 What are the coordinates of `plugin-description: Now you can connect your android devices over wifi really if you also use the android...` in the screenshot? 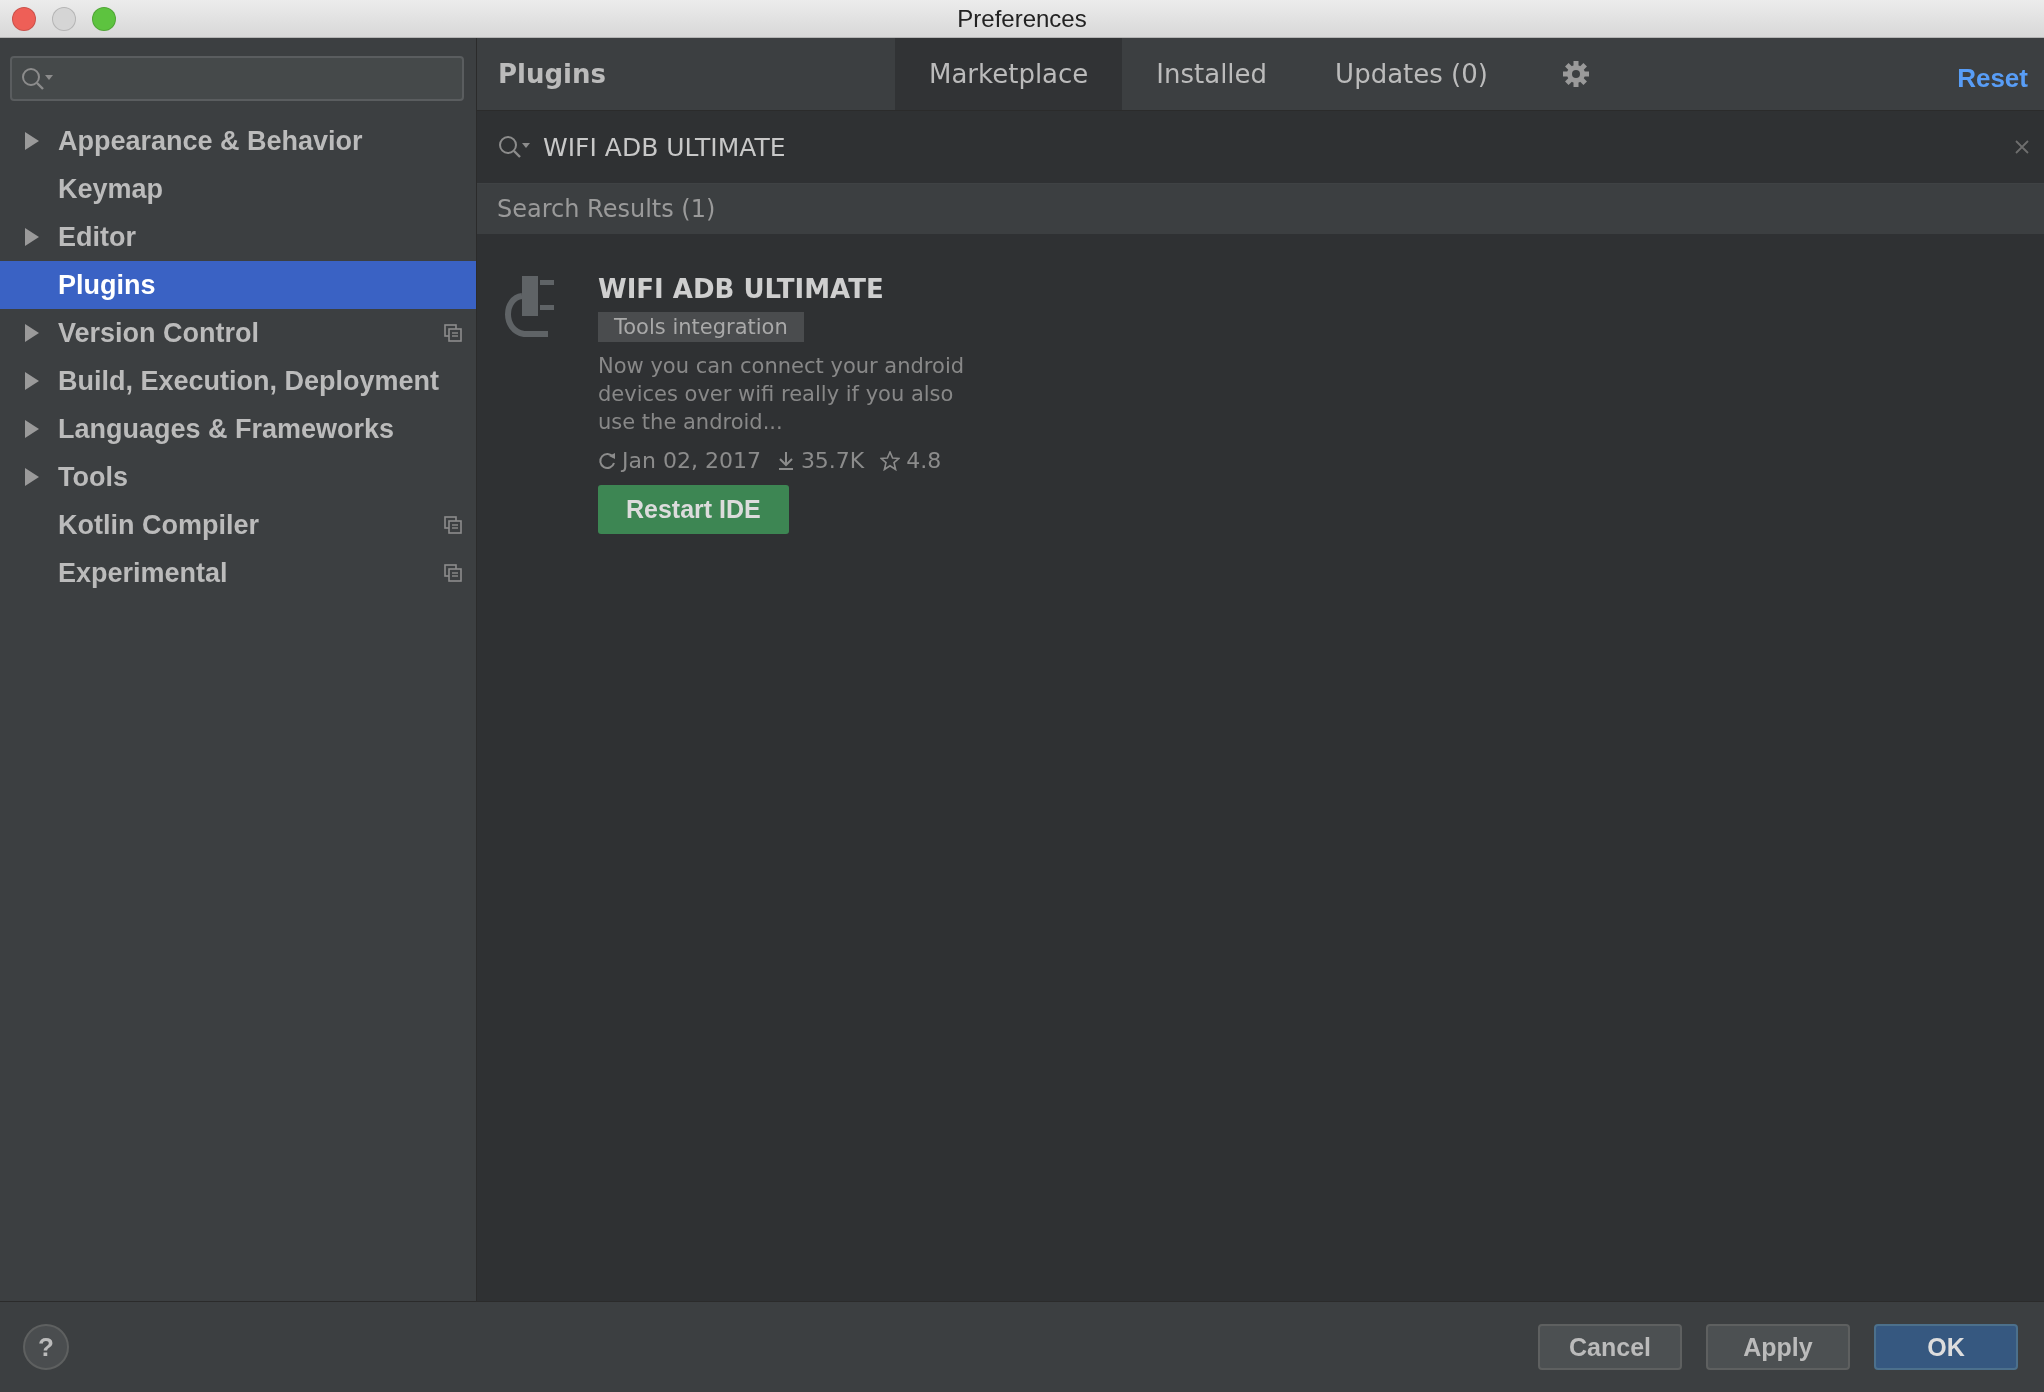 It's located at (782, 394).